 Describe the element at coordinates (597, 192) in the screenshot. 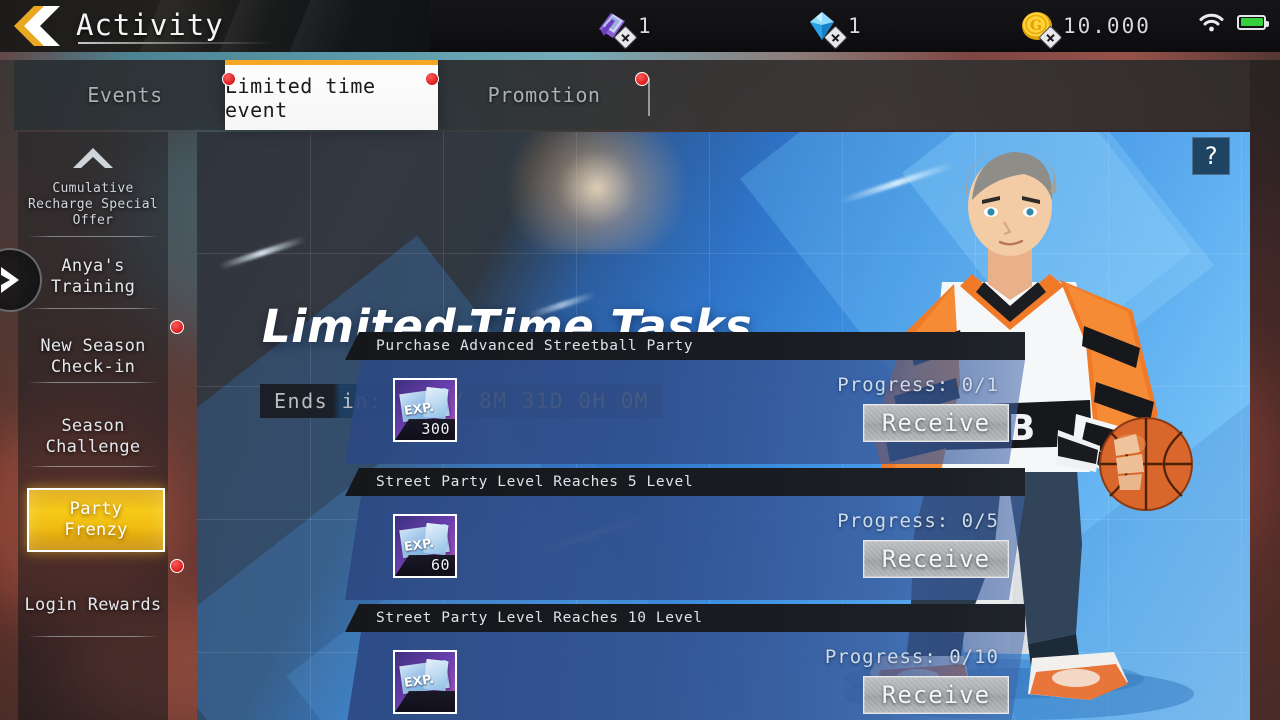

I see `lens-flare-decor` at that location.